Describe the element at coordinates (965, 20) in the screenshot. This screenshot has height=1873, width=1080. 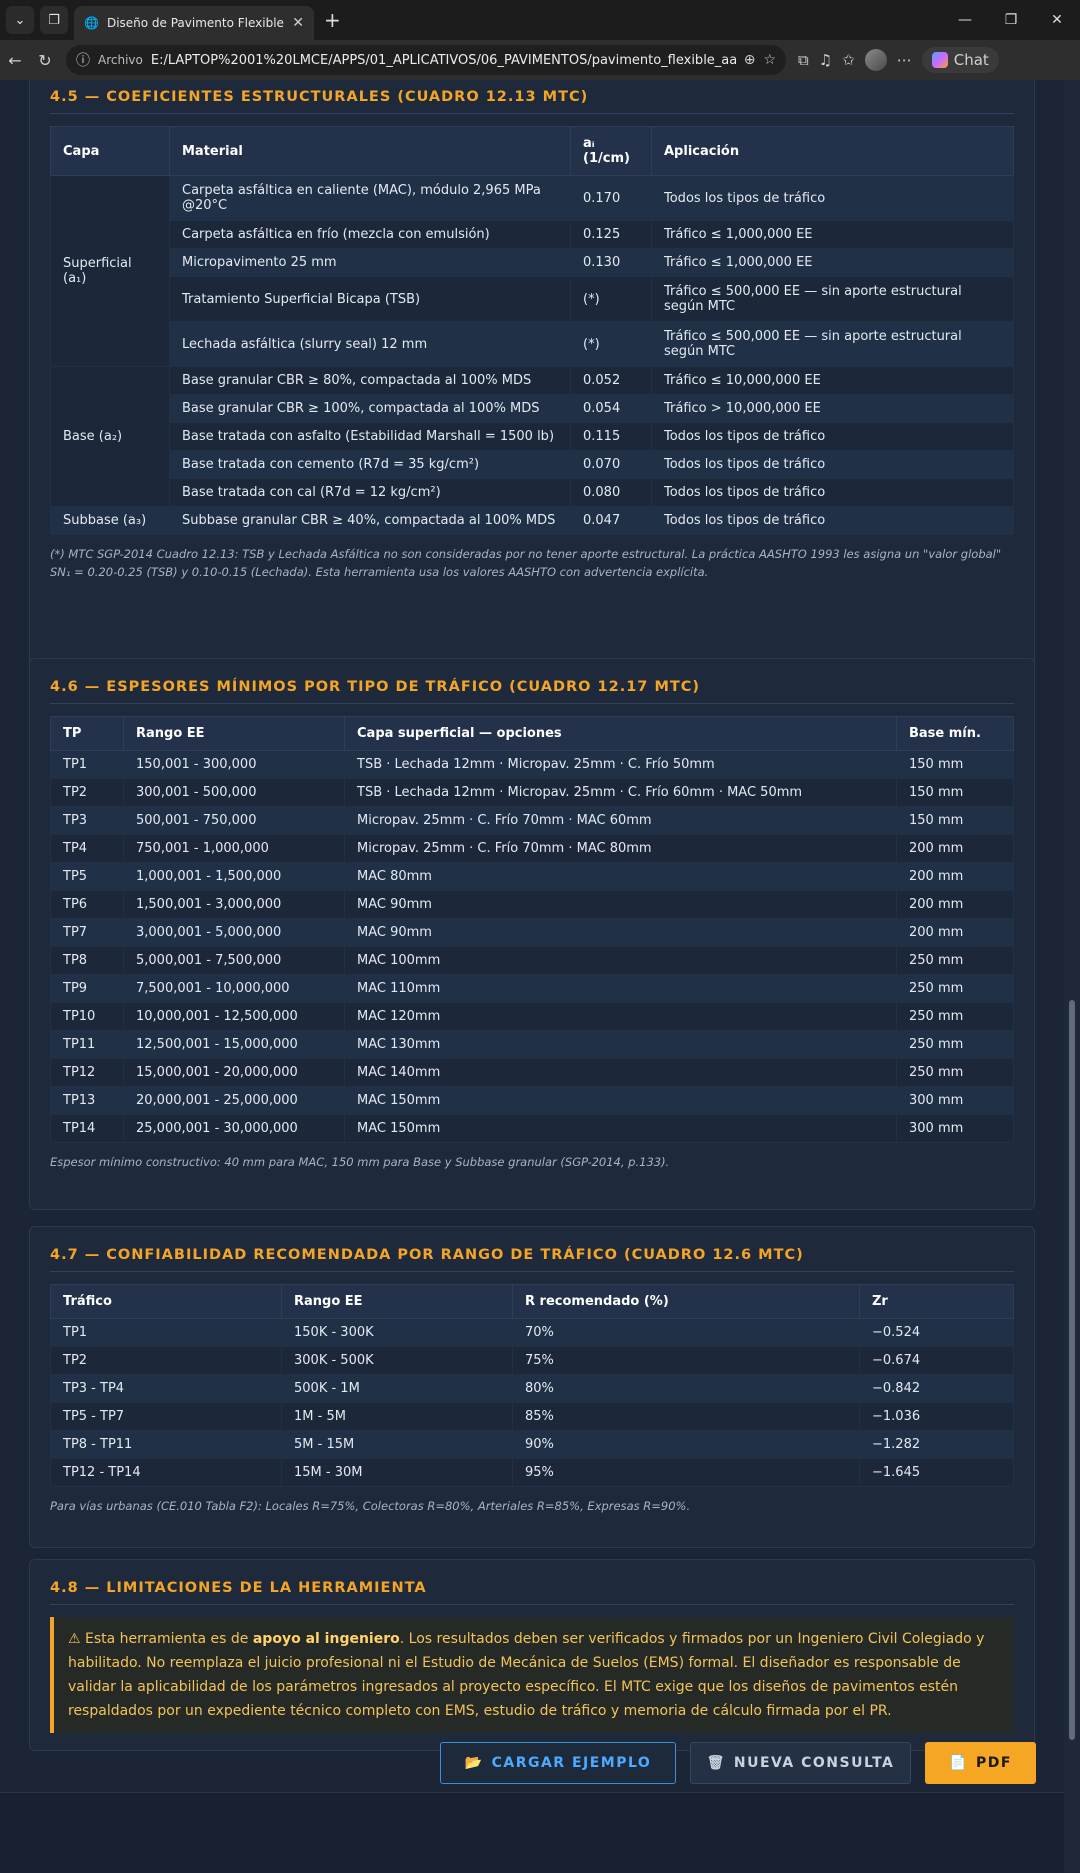
I see `minimize-icon: —` at that location.